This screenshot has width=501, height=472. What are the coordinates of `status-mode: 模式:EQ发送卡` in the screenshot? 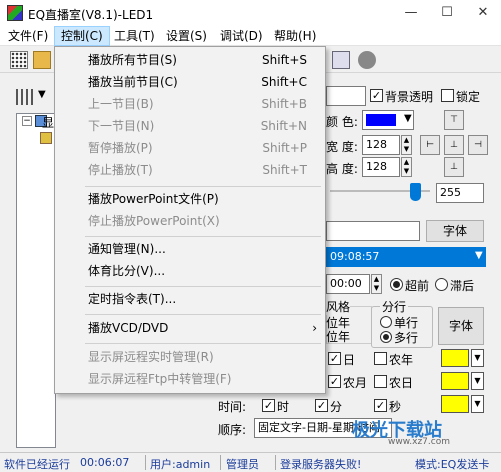 It's located at (452, 464).